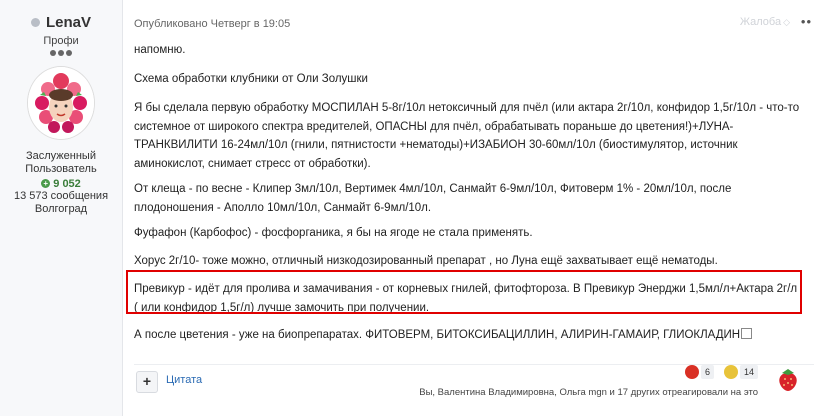 The height and width of the screenshot is (416, 820). What do you see at coordinates (160, 50) in the screenshot?
I see `post-paragraph: напомню.` at bounding box center [160, 50].